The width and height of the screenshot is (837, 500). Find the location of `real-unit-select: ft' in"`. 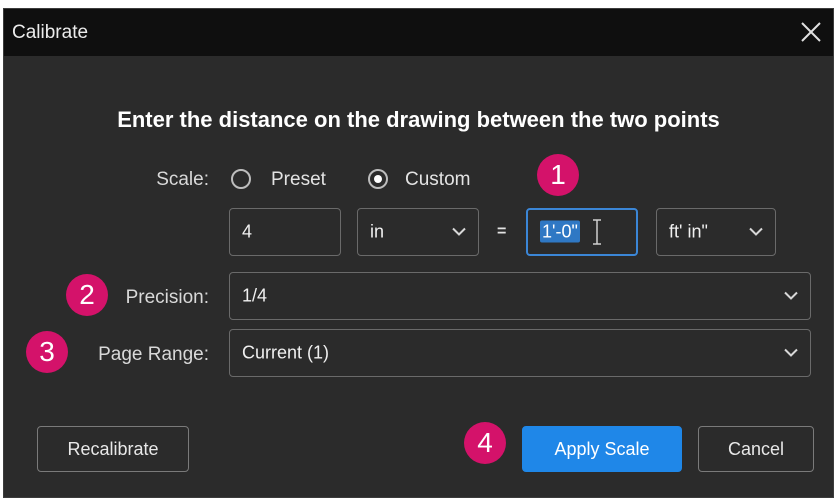

real-unit-select: ft' in" is located at coordinates (716, 232).